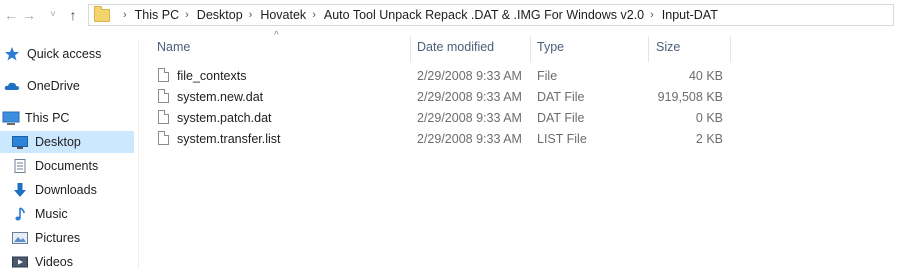  What do you see at coordinates (51, 214) in the screenshot?
I see `sidebar-item-label: Music` at bounding box center [51, 214].